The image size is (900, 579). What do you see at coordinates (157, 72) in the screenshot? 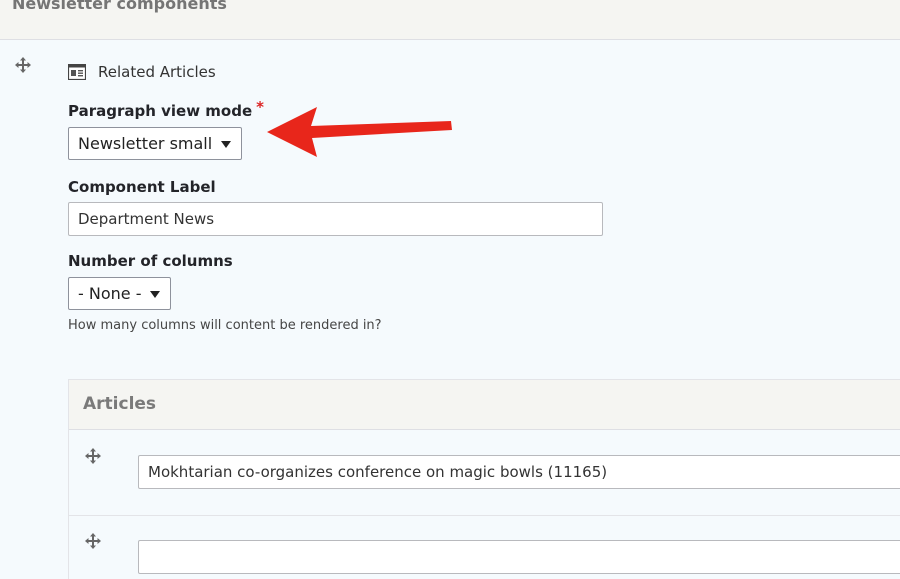
I see `paragraph-type-label: Related Articles` at bounding box center [157, 72].